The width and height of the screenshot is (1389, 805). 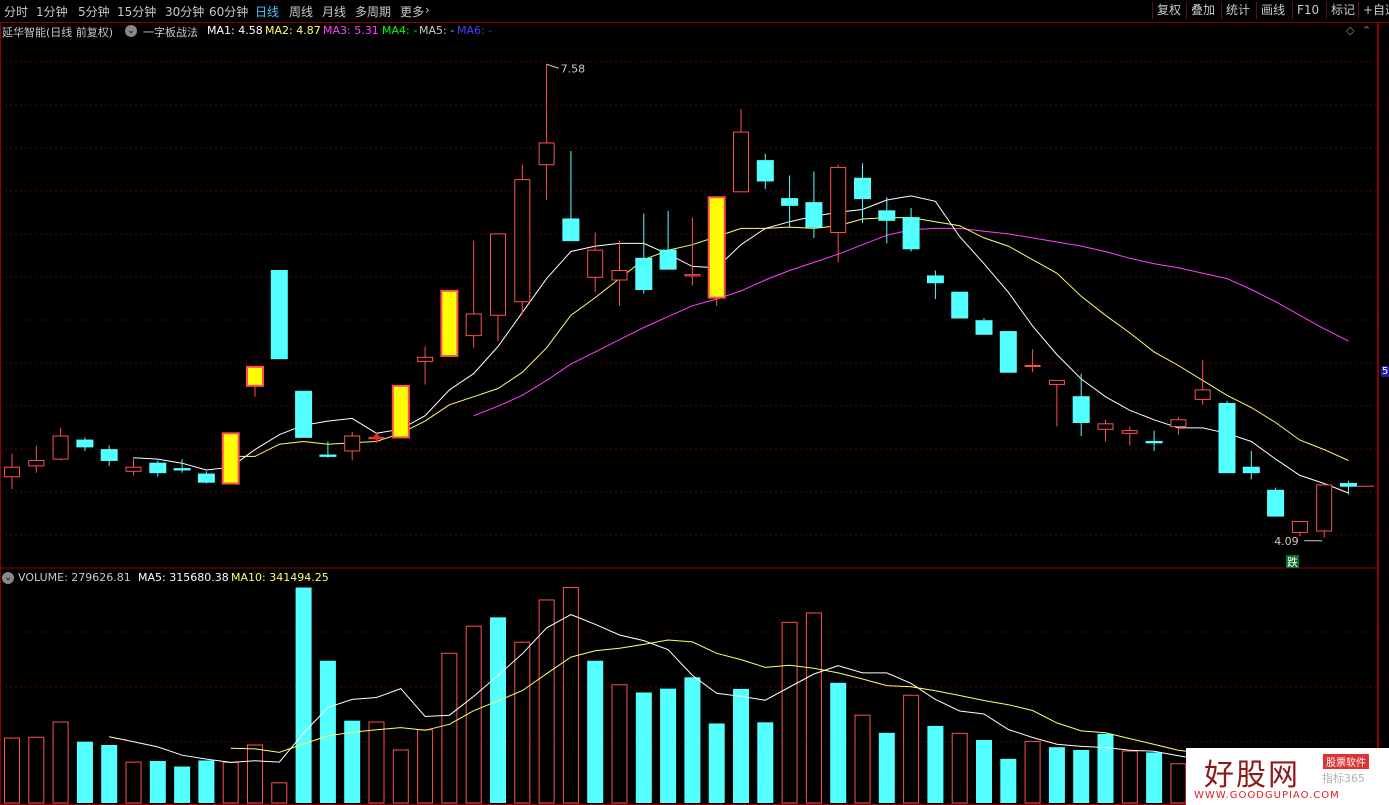 What do you see at coordinates (334, 11) in the screenshot?
I see `tab-8: 月线` at bounding box center [334, 11].